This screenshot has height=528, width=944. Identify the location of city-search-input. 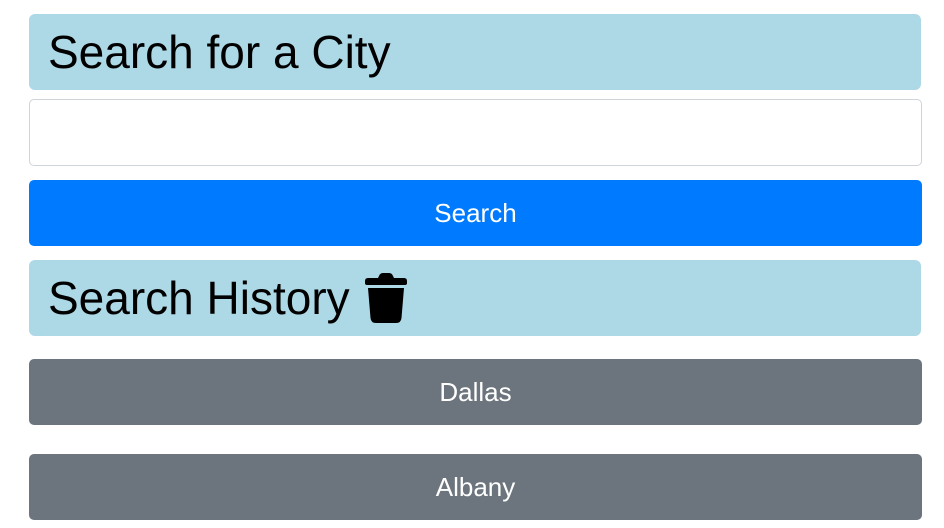
(475, 132).